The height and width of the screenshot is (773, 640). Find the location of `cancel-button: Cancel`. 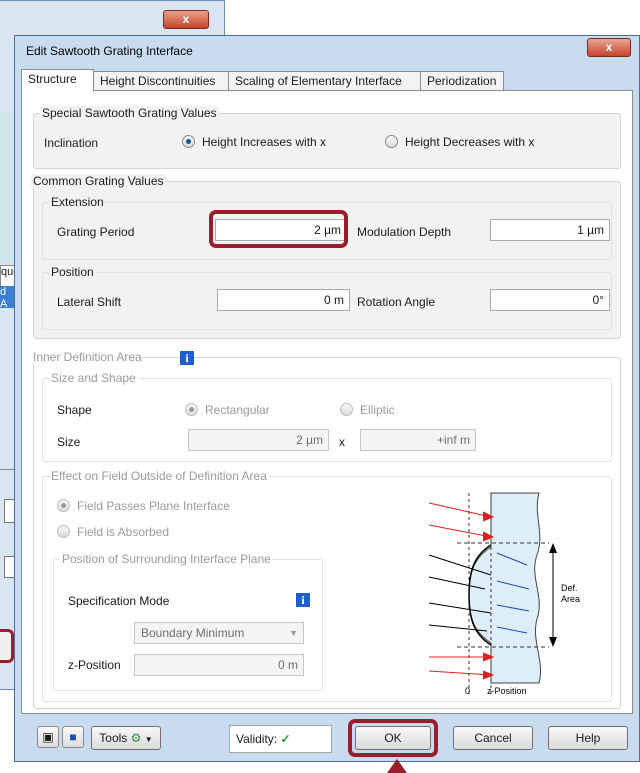

cancel-button: Cancel is located at coordinates (493, 738).